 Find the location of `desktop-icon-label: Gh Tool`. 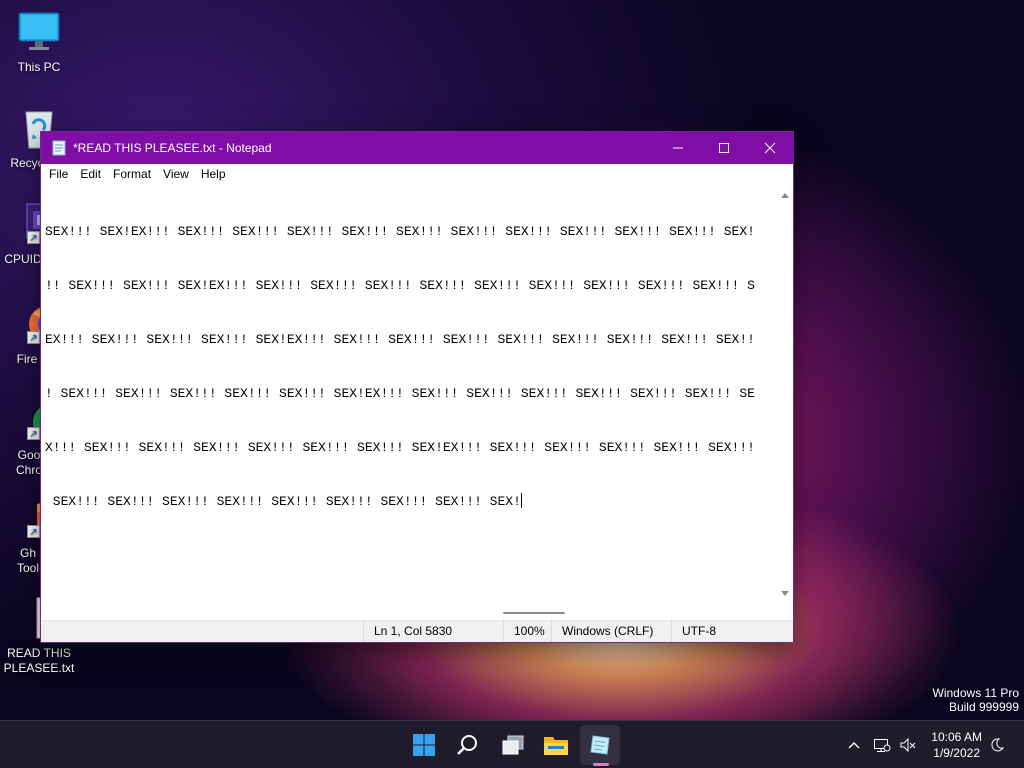

desktop-icon-label: Gh Tool is located at coordinates (27, 560).